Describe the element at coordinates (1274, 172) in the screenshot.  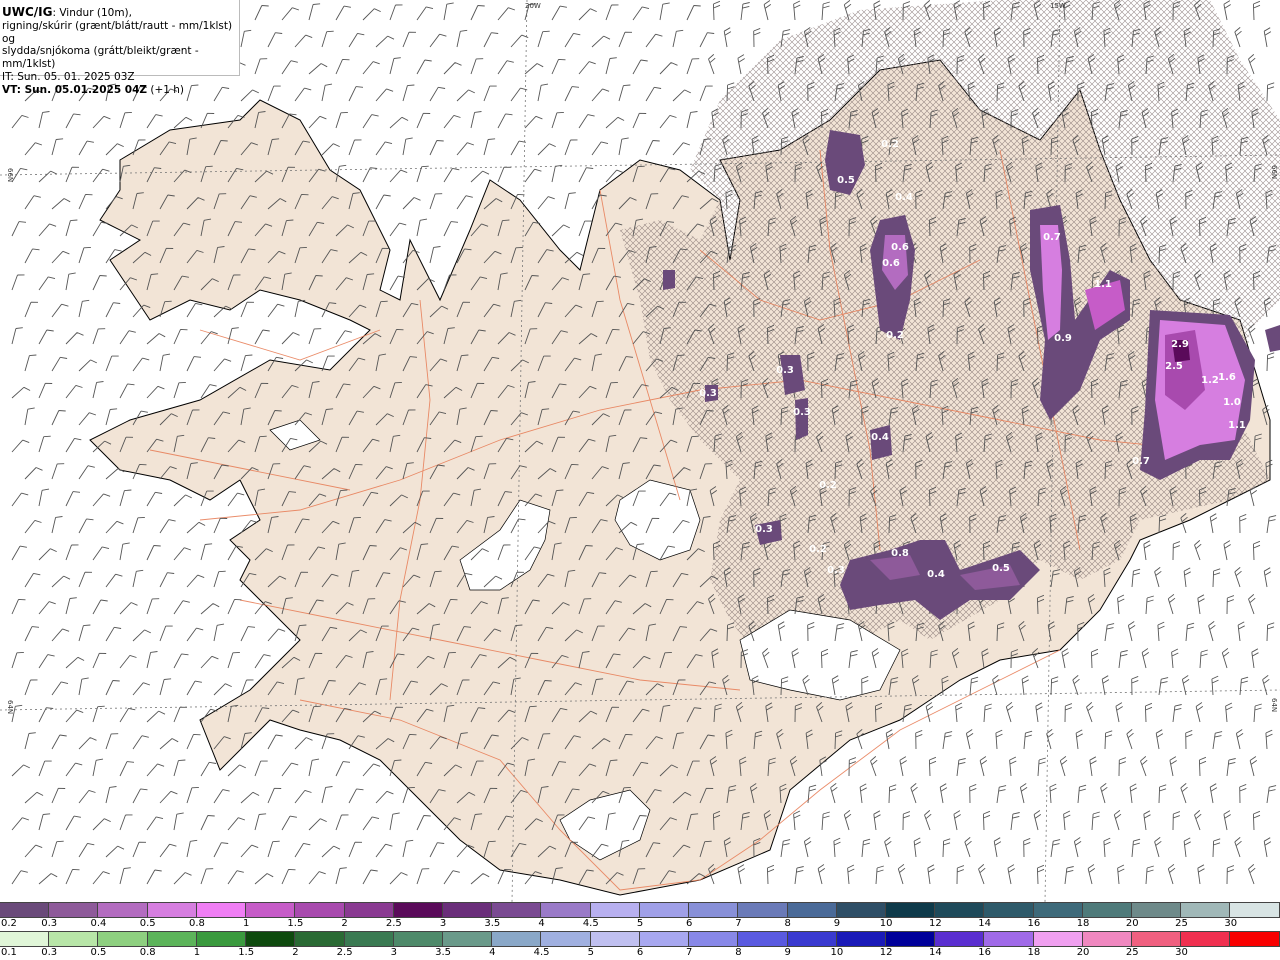
I see `lat-label-66n-right: 66N` at that location.